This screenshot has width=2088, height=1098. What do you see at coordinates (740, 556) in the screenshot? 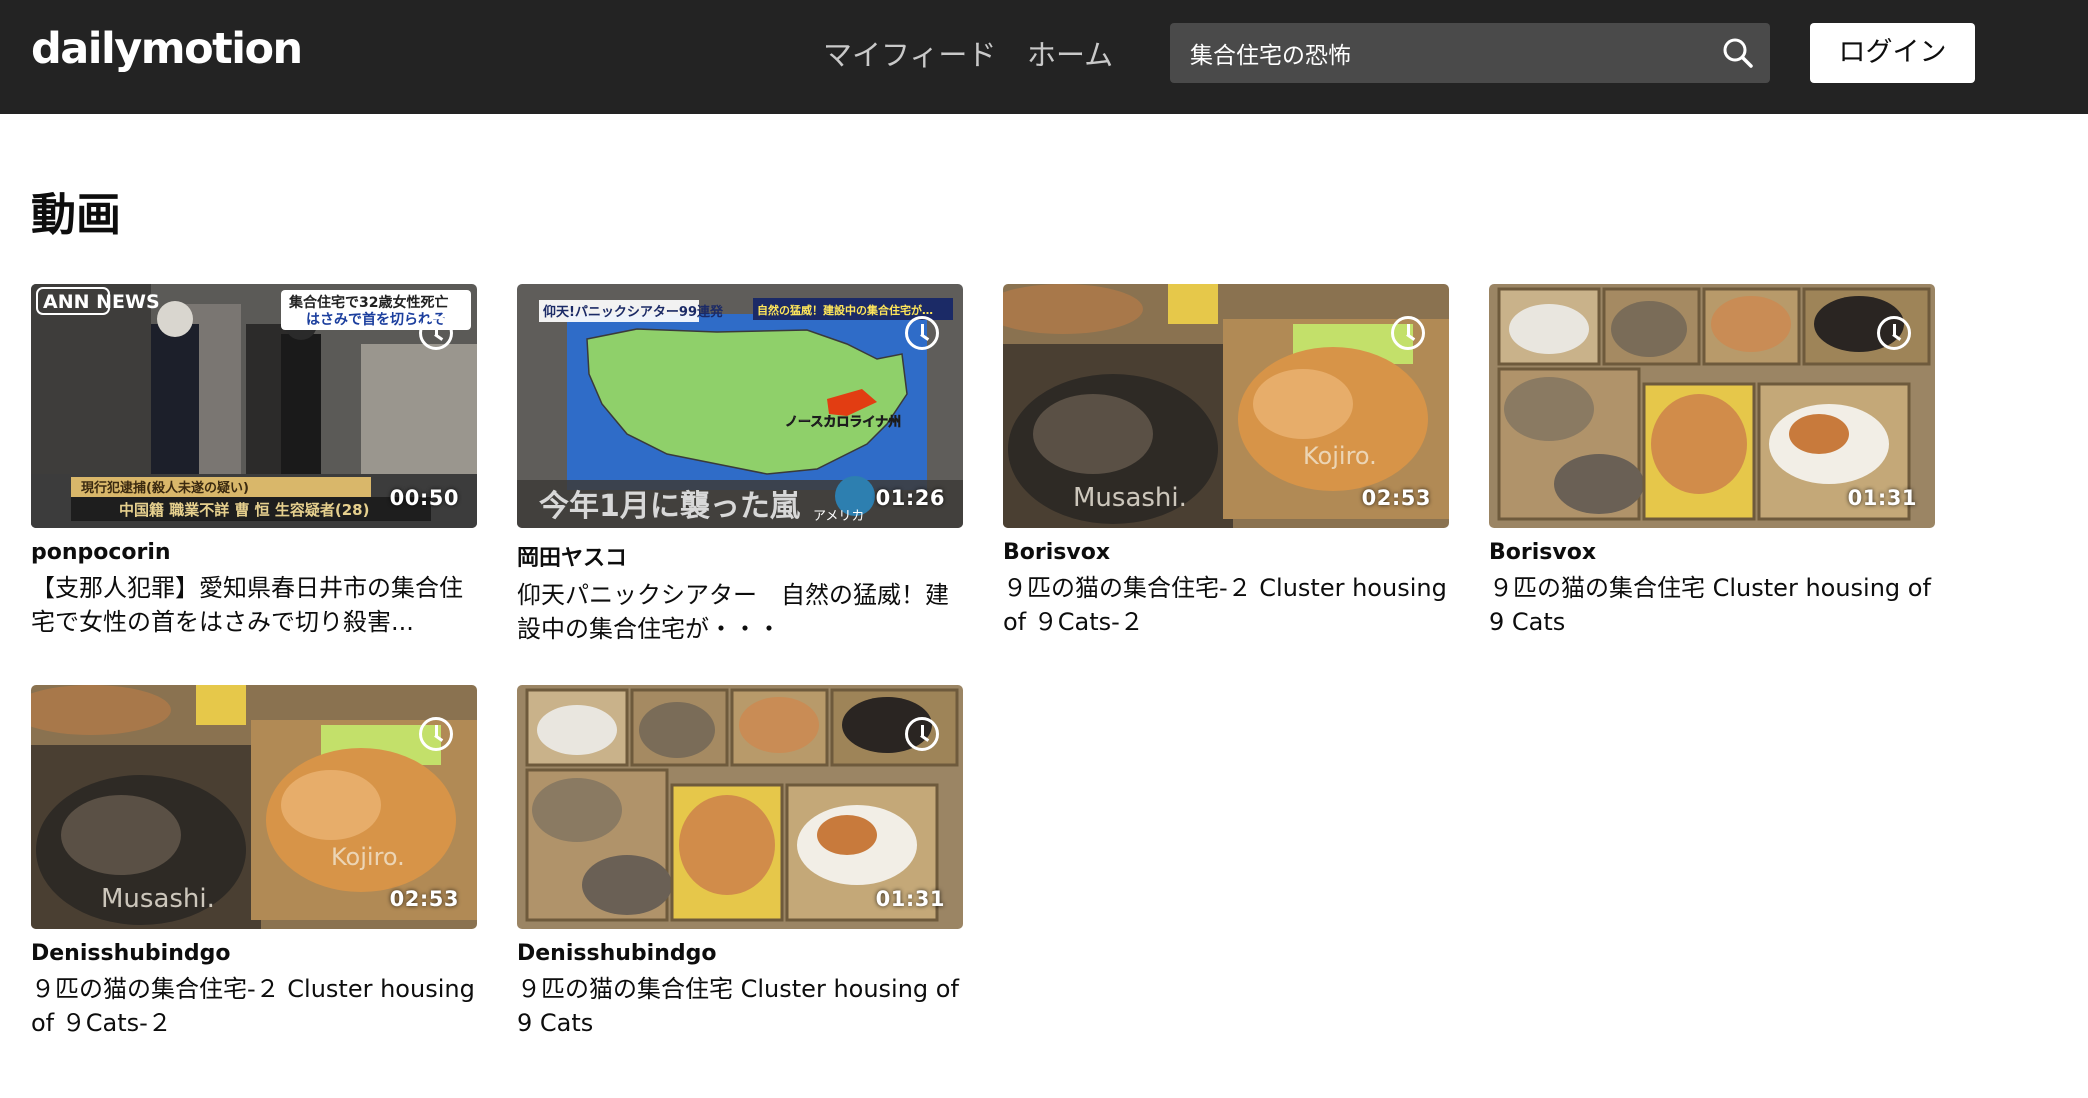
I see `video-owner: 岡田ヤスコ` at bounding box center [740, 556].